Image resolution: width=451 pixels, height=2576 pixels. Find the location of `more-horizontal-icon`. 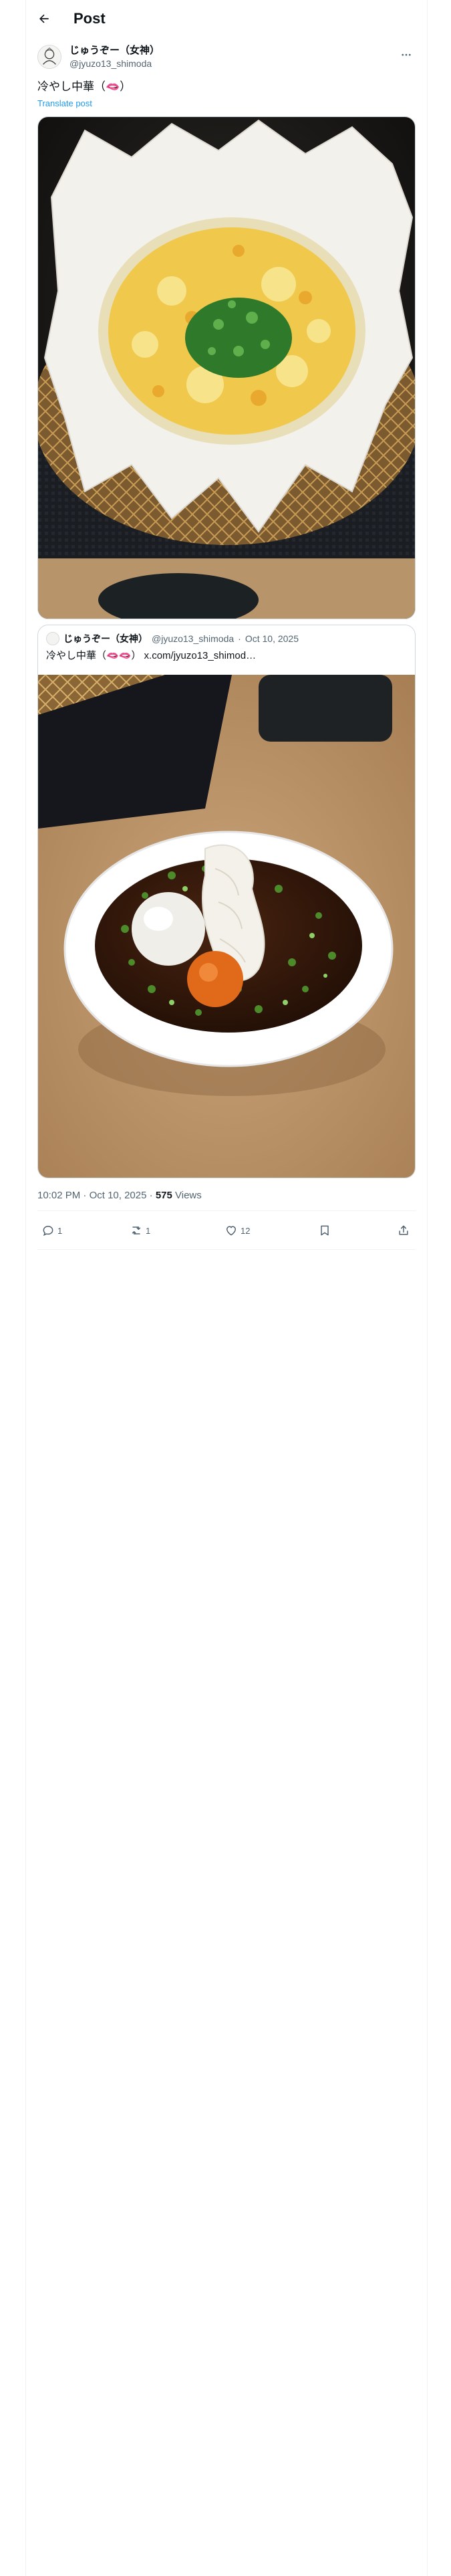

more-horizontal-icon is located at coordinates (406, 54).